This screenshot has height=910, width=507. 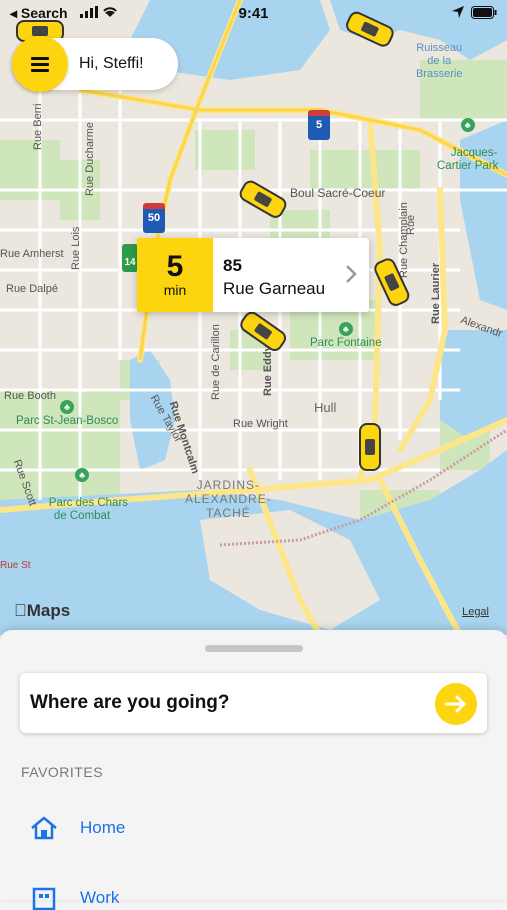 I want to click on poi-parc-des-chars: ♣ Parc des Chars de Combat, so click(x=82, y=489).